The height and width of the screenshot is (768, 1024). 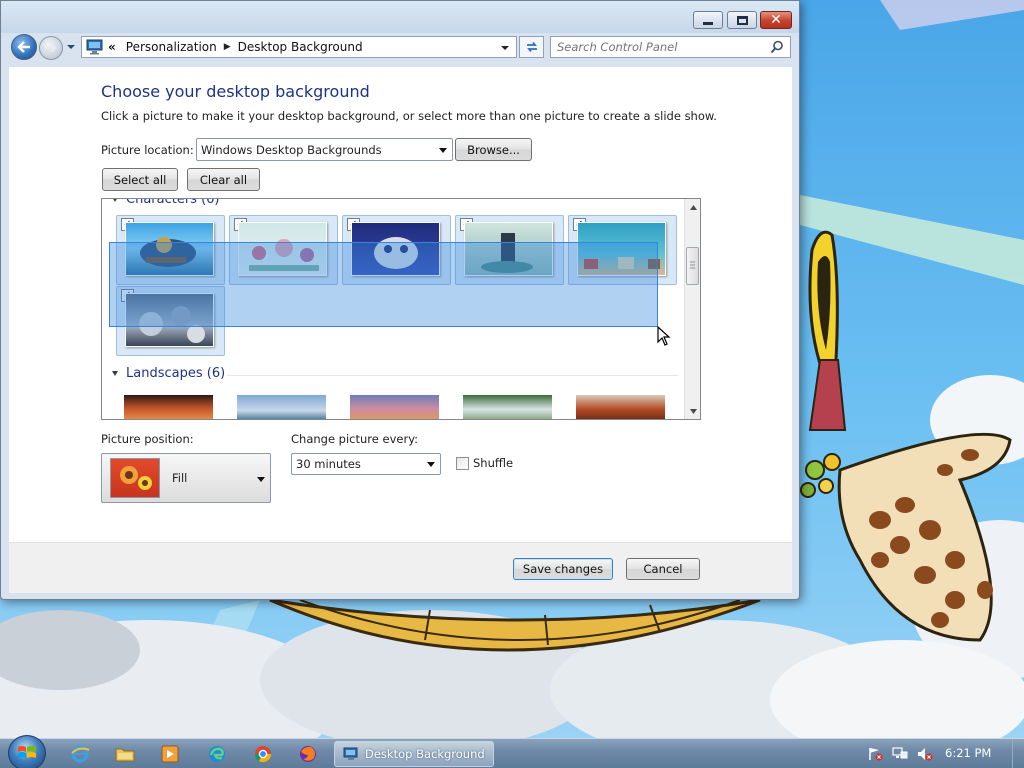 I want to click on back-arrow-icon, so click(x=23, y=47).